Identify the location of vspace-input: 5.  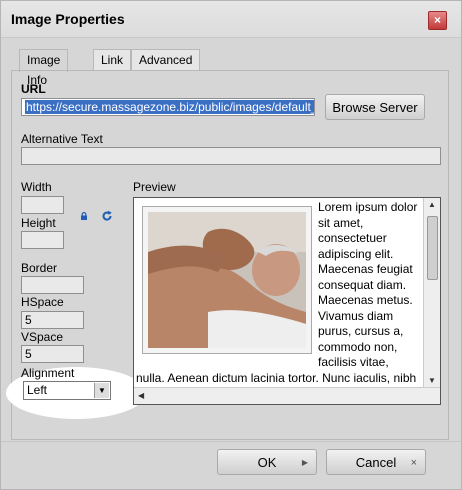
(52, 354).